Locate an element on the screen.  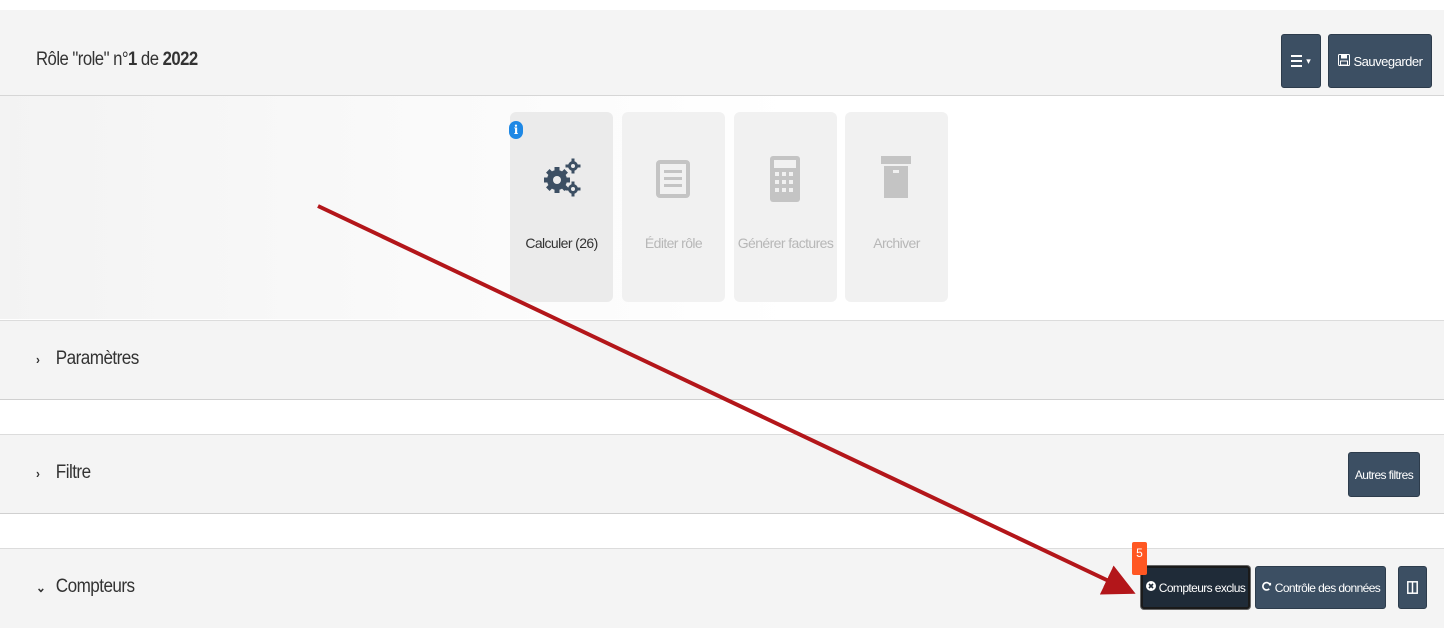
panel-parametres is located at coordinates (722, 360).